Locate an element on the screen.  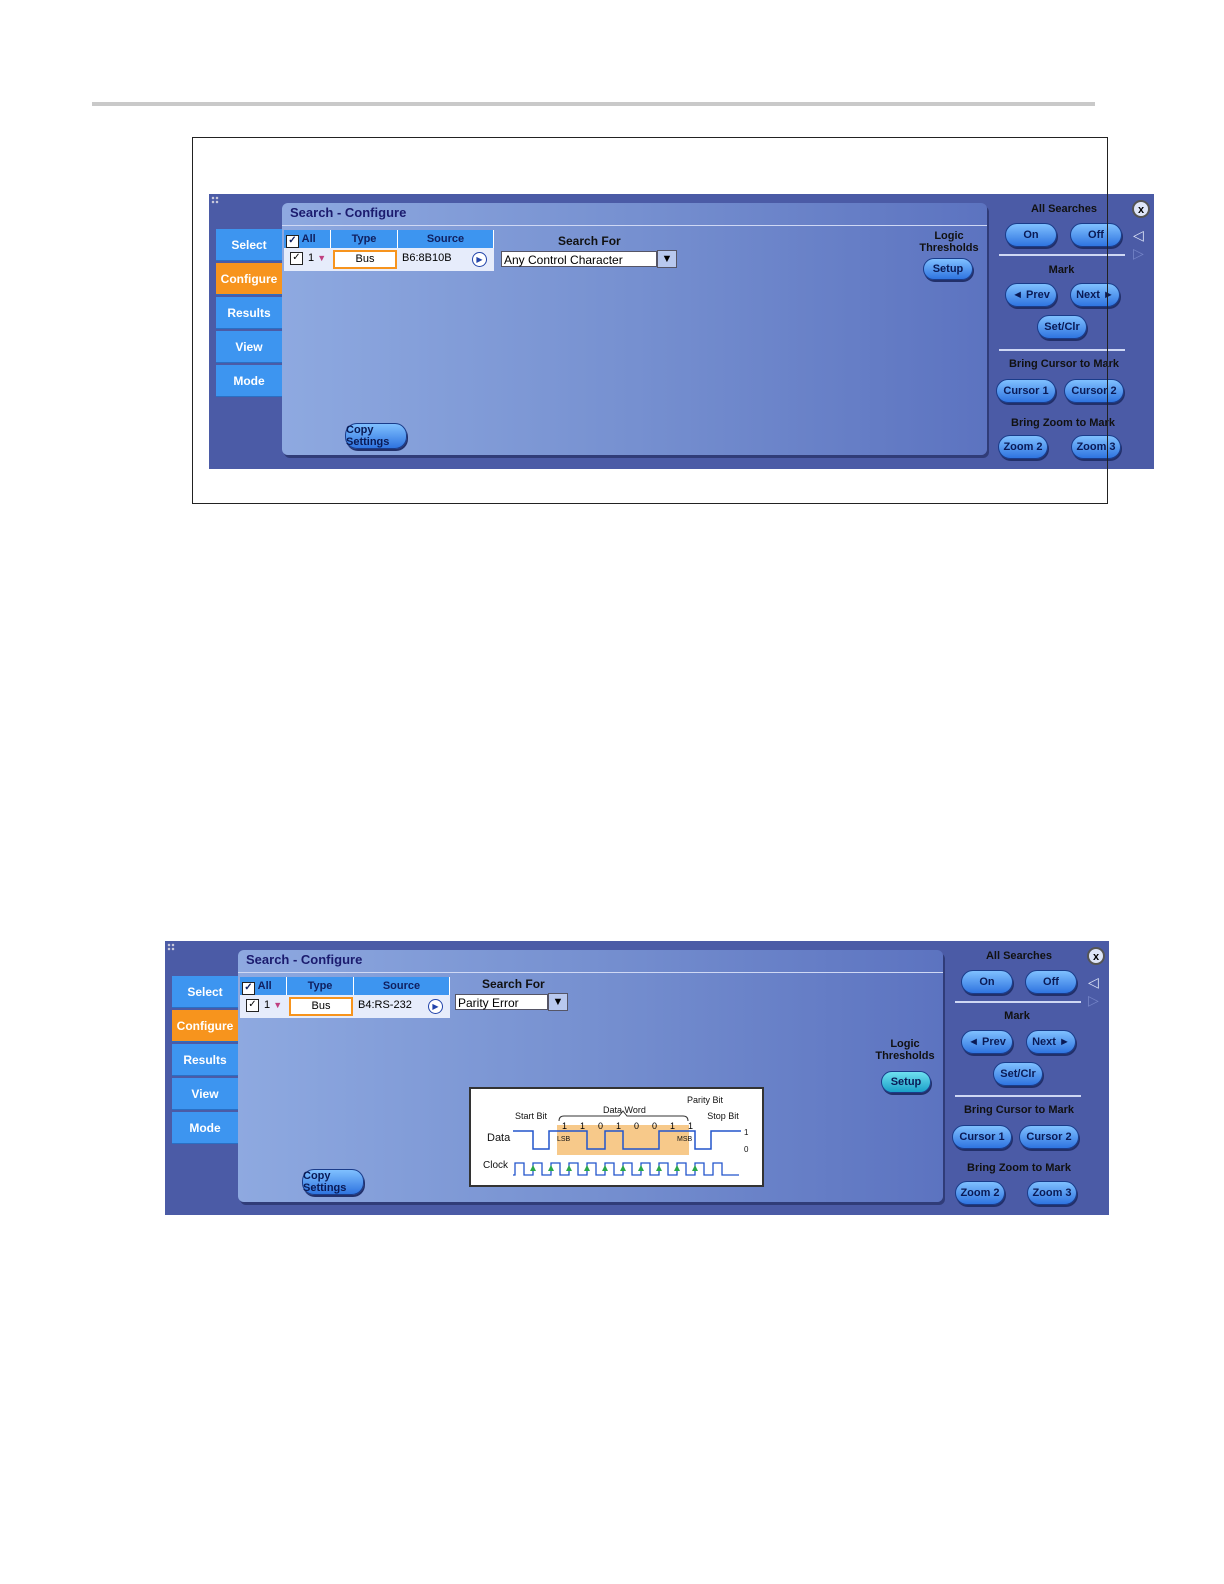
msb-label: MSB is located at coordinates (685, 1139).